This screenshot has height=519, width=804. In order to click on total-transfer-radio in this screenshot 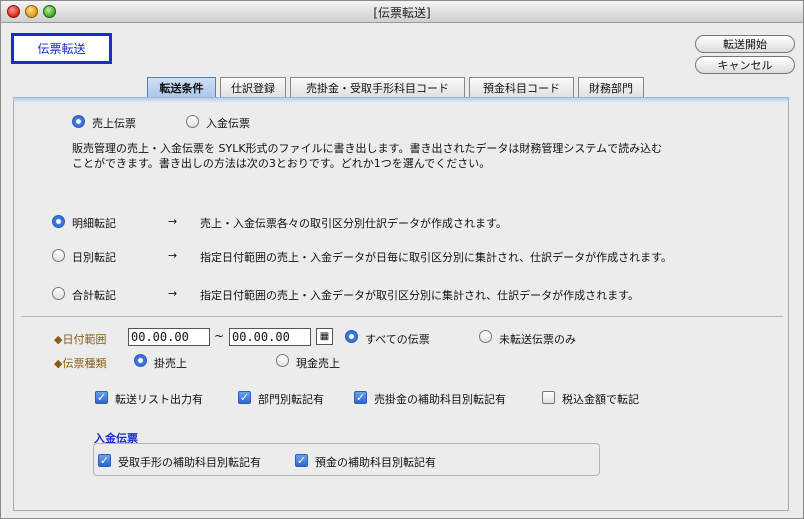, I will do `click(58, 293)`.